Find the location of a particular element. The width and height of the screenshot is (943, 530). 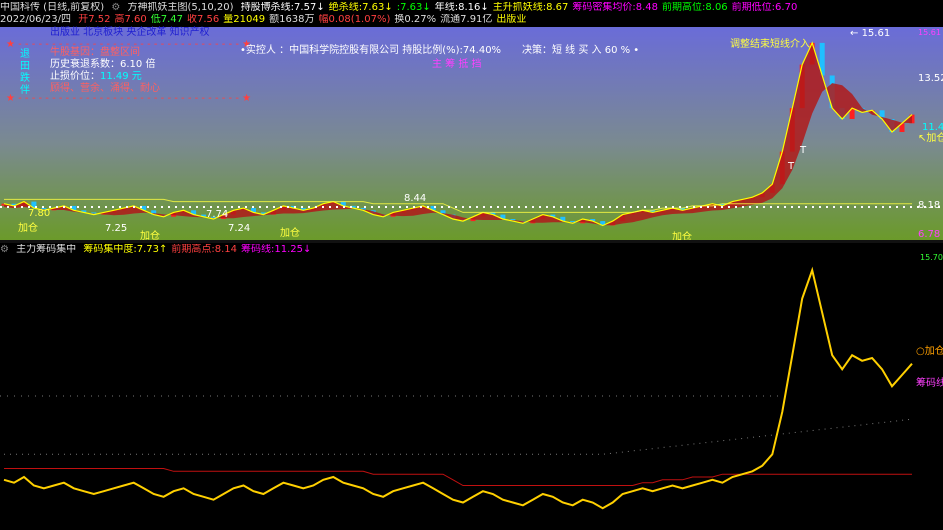

label-725: 7.25 is located at coordinates (116, 228).